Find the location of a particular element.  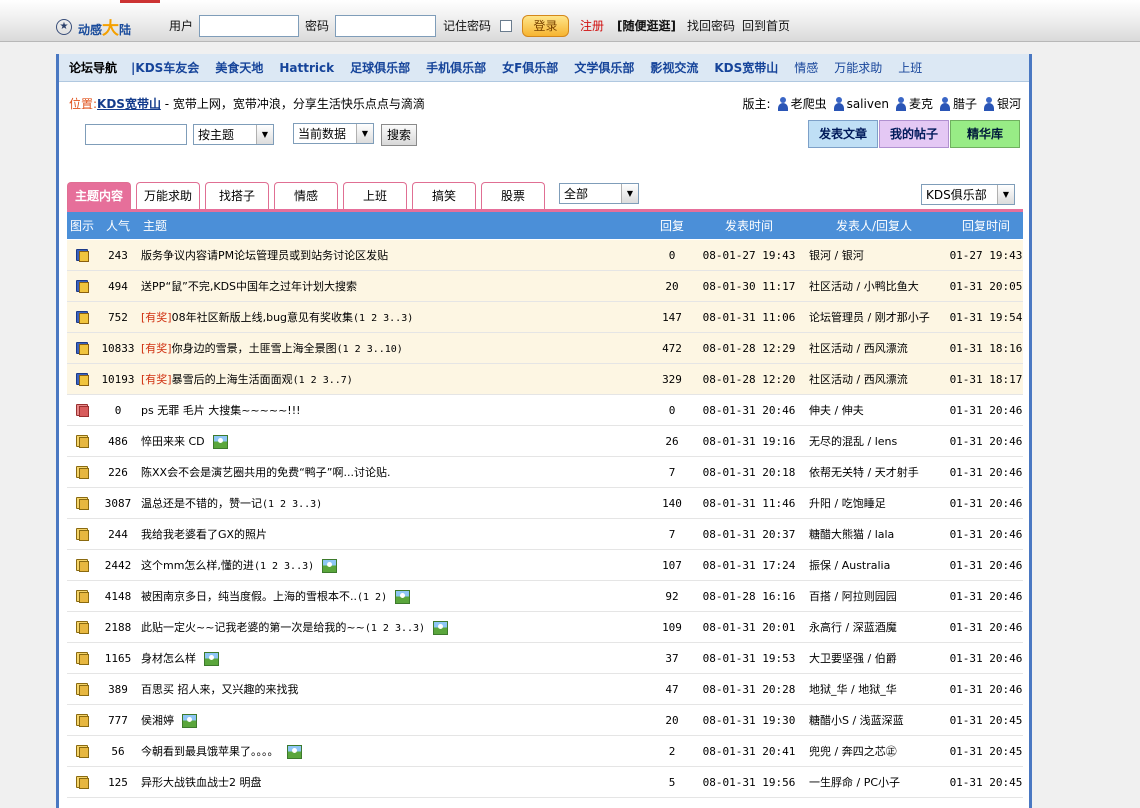

tab-buddy: 找搭子 is located at coordinates (237, 195).